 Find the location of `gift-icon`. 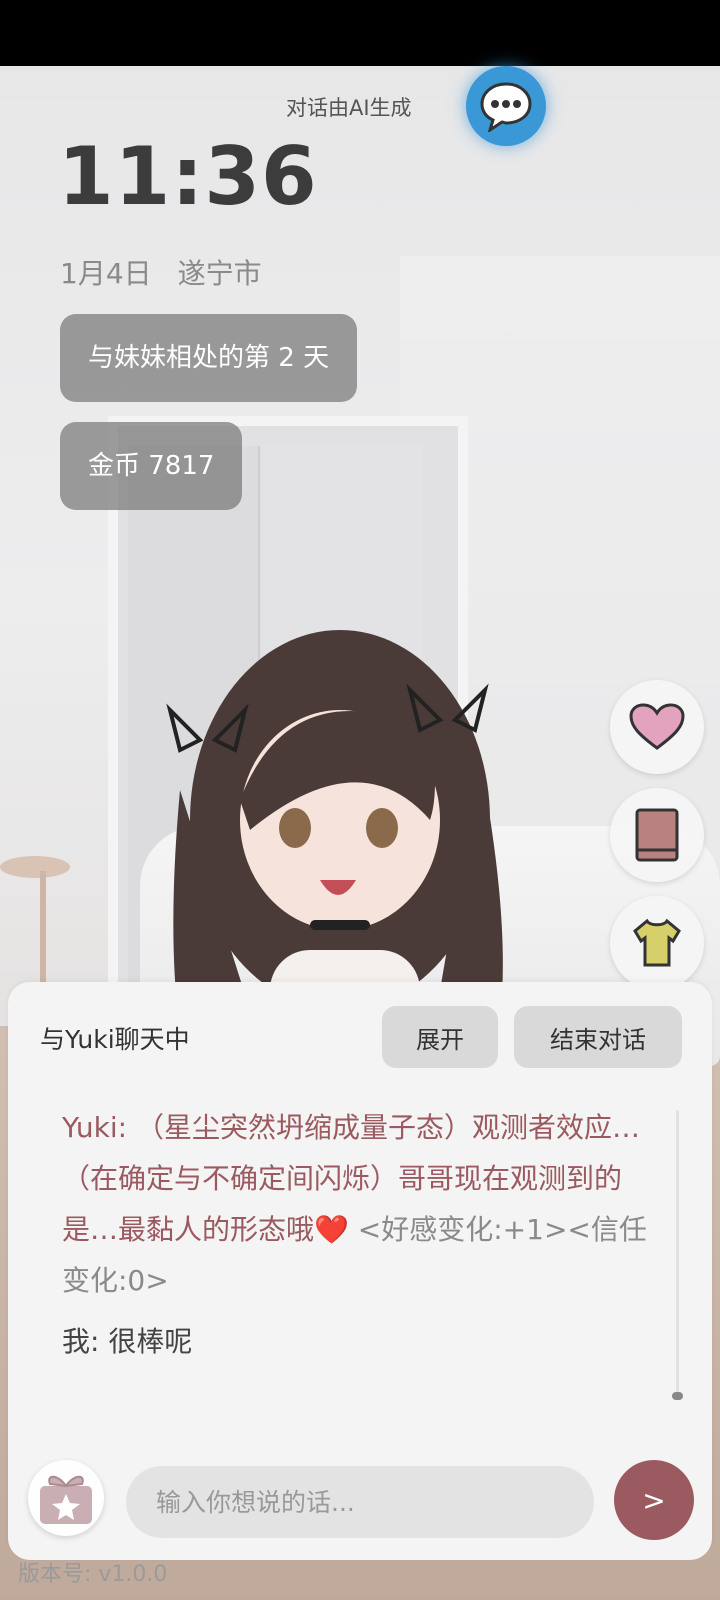

gift-icon is located at coordinates (66, 1499).